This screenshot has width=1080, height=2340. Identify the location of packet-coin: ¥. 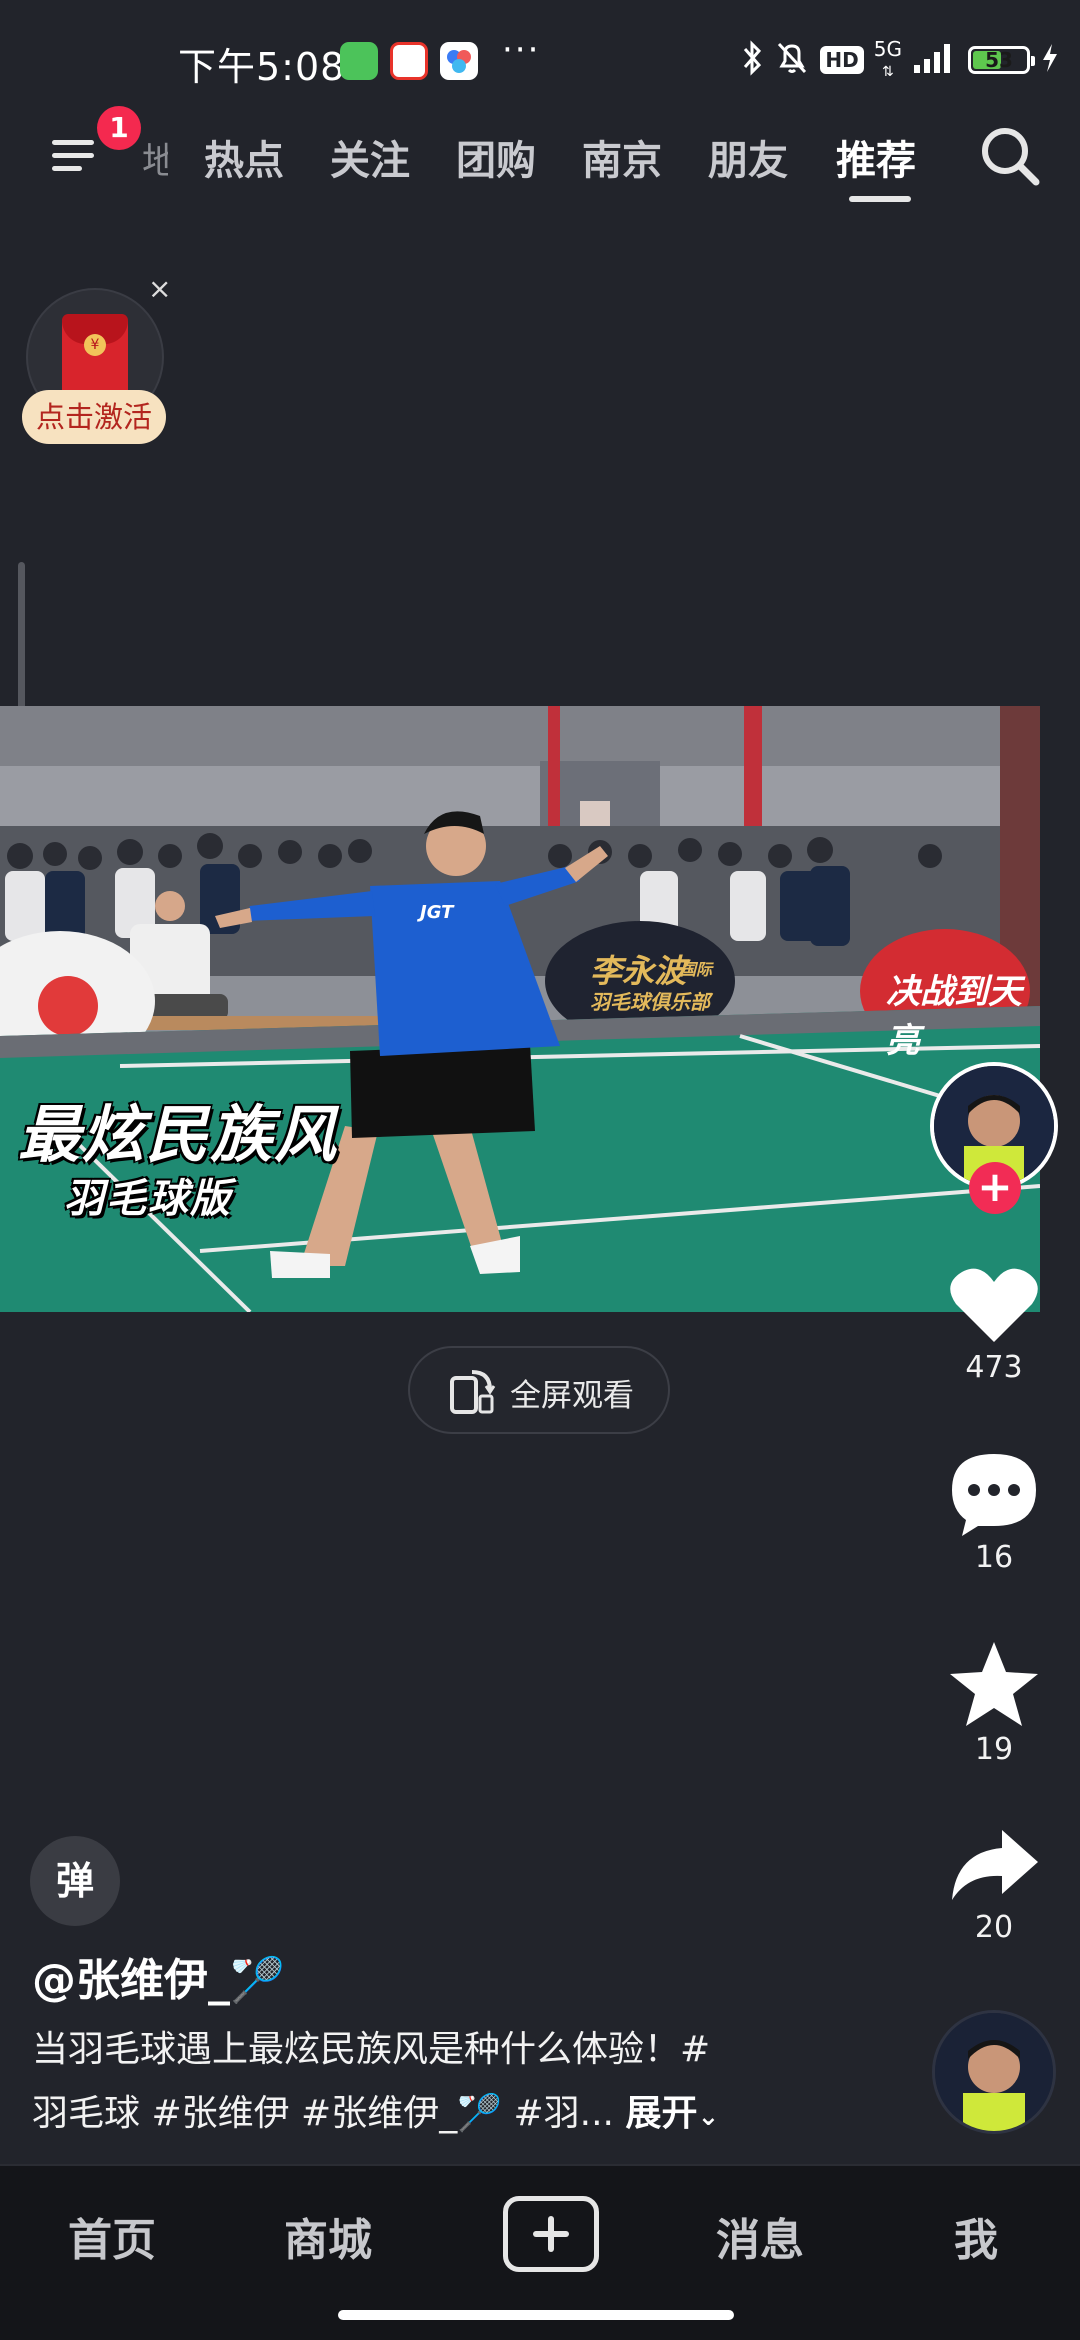
(95, 345).